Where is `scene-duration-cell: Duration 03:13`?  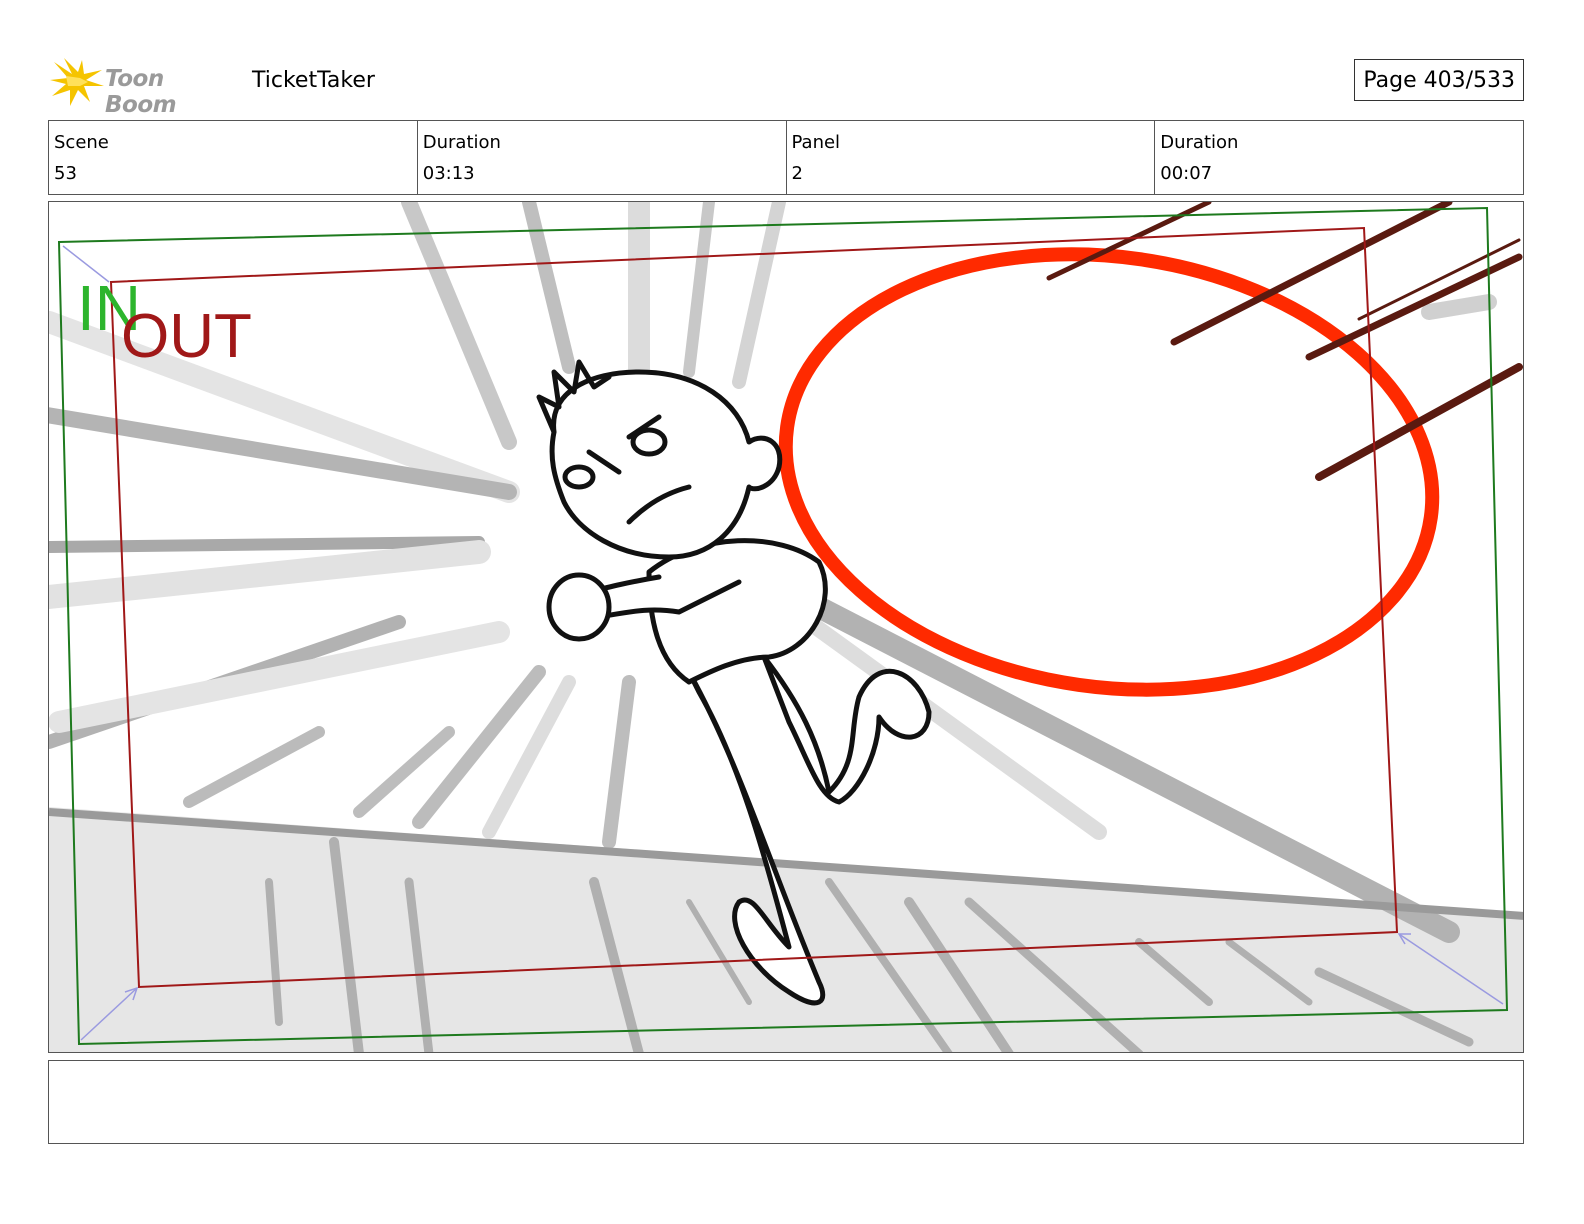 scene-duration-cell: Duration 03:13 is located at coordinates (602, 157).